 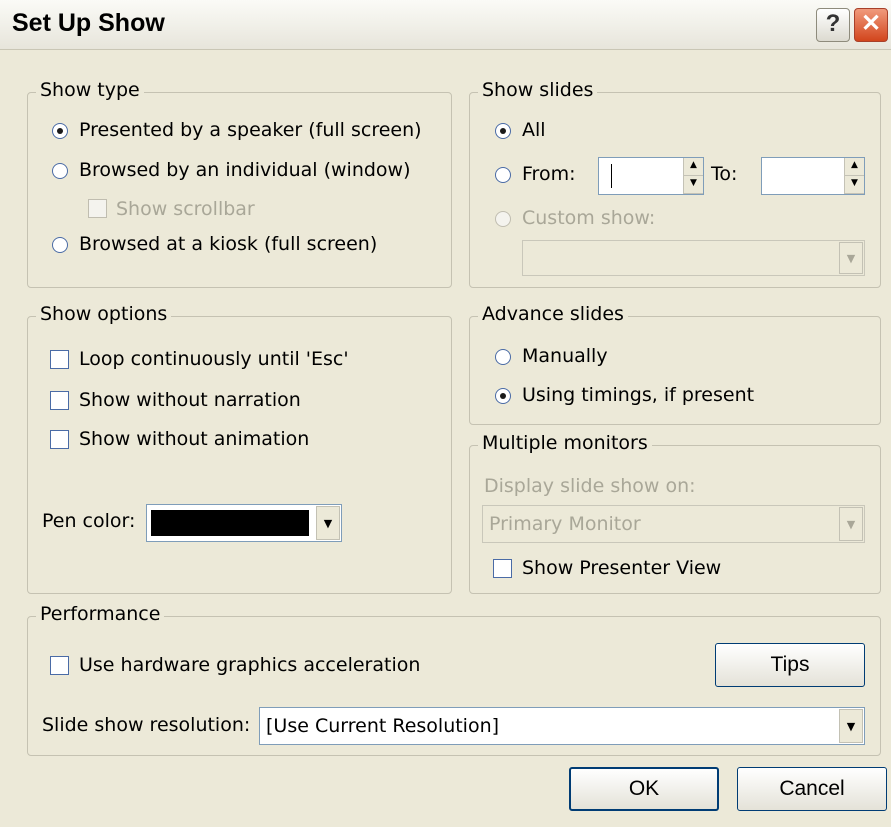 I want to click on radio-browsed-by-individual, so click(x=60, y=171).